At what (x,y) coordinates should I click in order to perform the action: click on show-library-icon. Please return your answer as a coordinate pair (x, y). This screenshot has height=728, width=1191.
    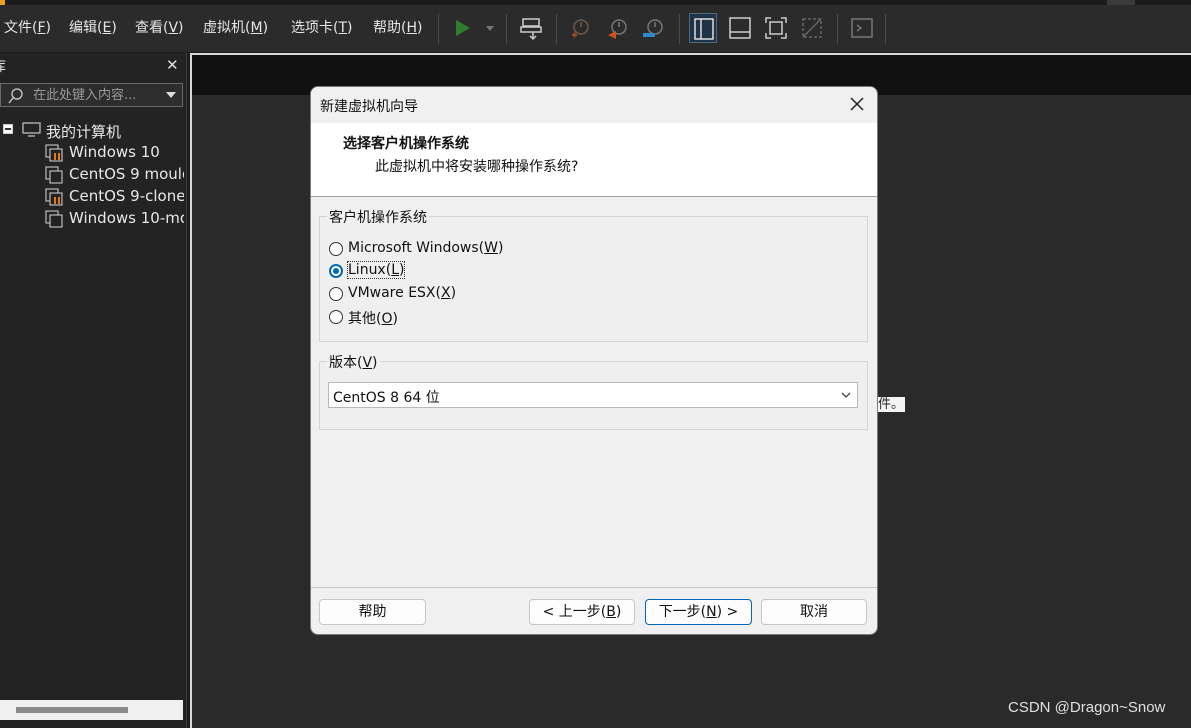
    Looking at the image, I should click on (703, 28).